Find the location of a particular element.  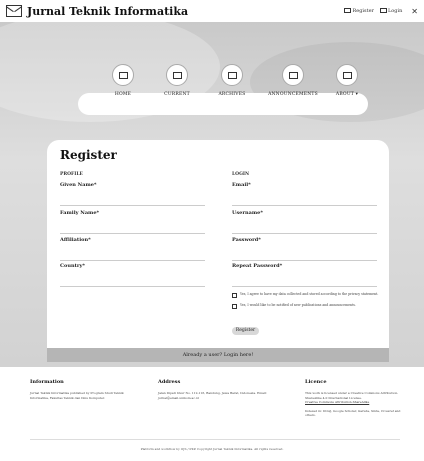

user-links: Register Login ✕ is located at coordinates (381, 11).